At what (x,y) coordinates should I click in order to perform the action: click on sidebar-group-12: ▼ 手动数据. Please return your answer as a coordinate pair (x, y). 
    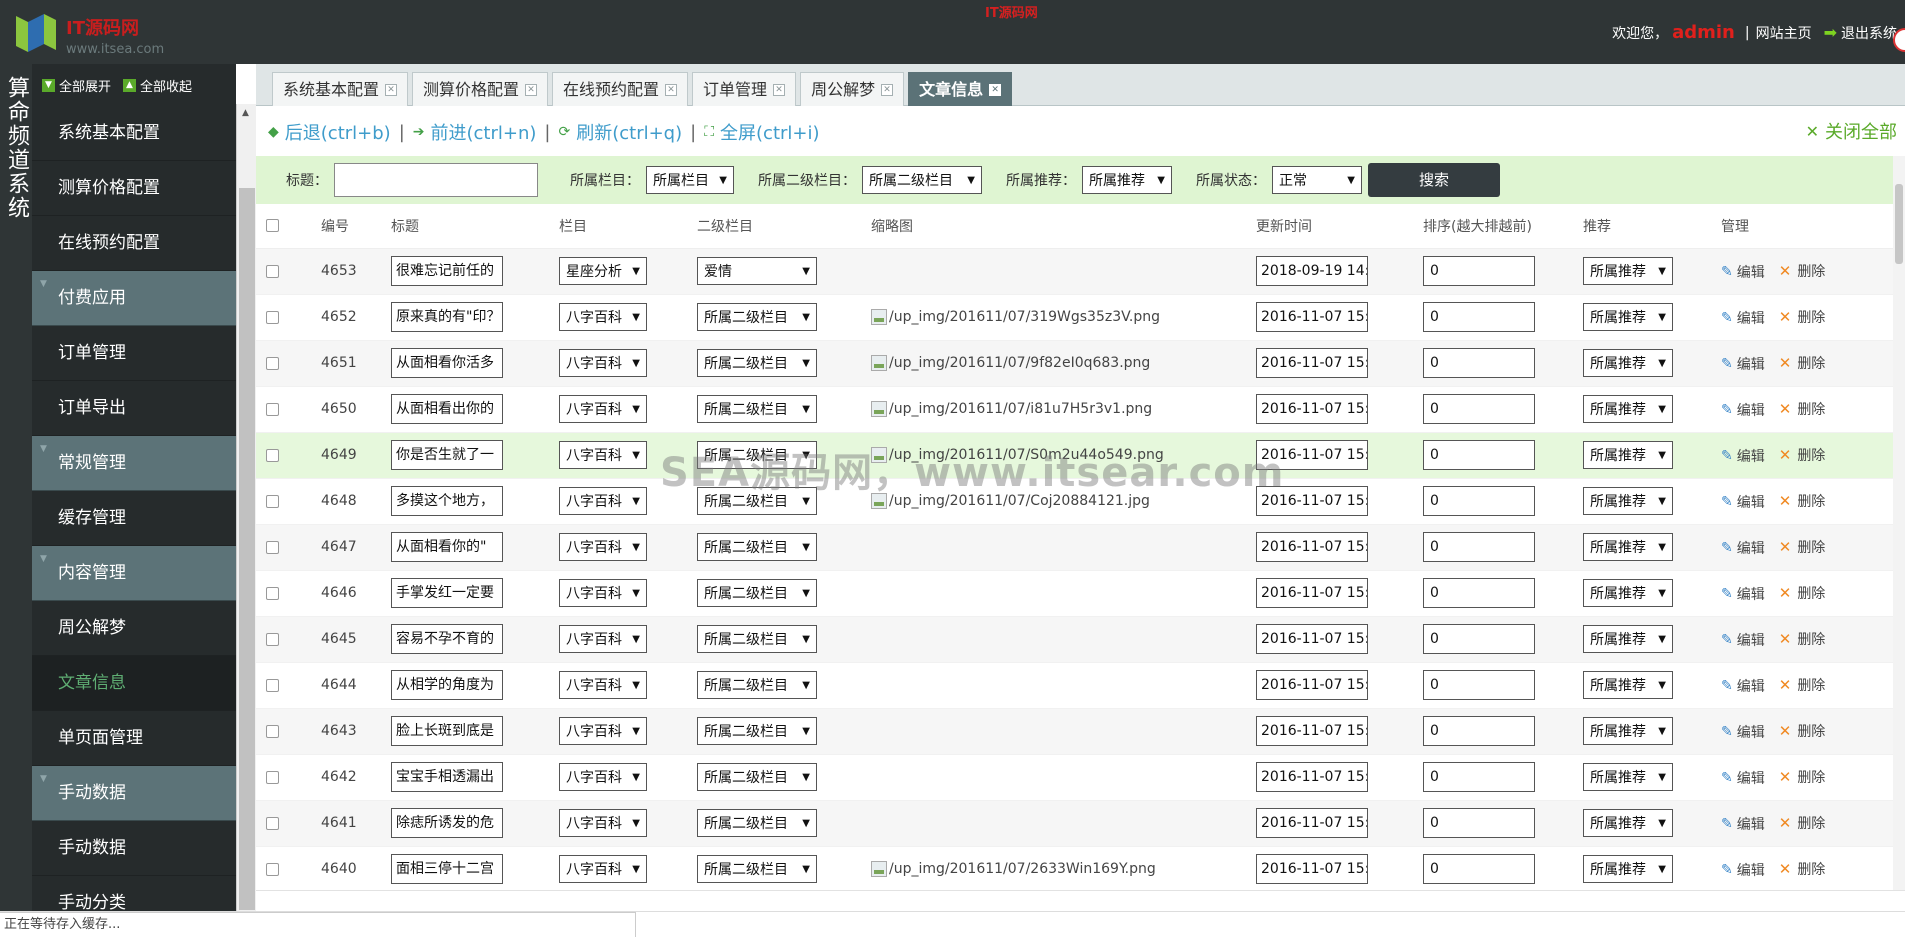
    Looking at the image, I should click on (134, 793).